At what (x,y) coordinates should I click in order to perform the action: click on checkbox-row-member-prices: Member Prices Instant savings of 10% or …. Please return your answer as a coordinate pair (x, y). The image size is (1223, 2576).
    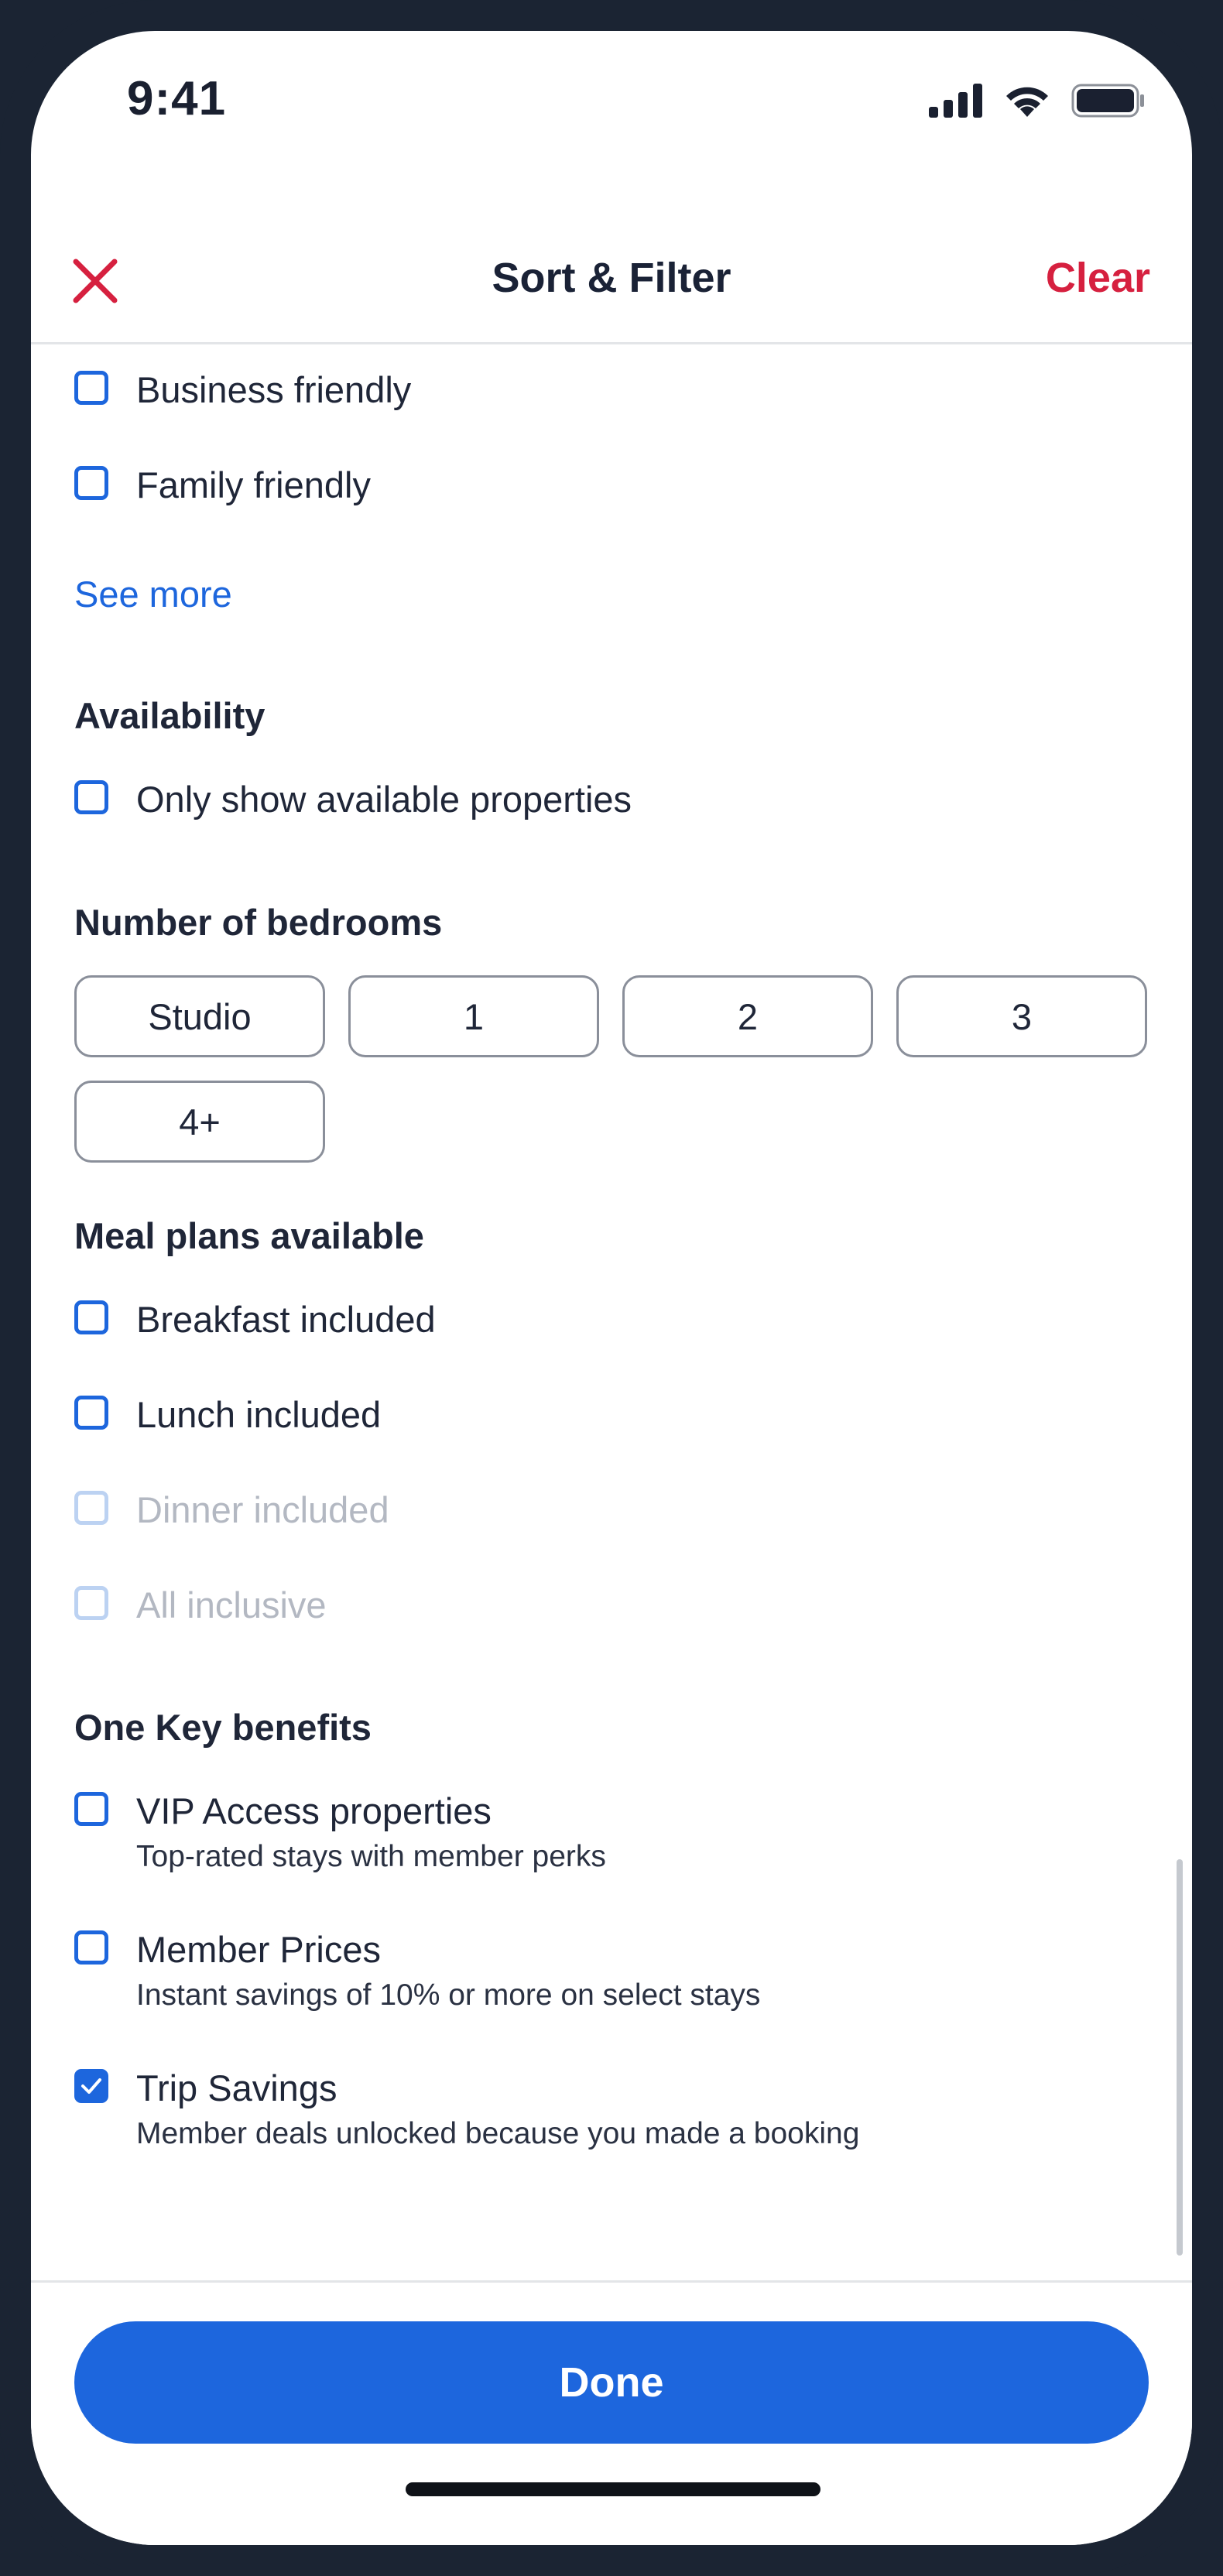
    Looking at the image, I should click on (417, 1971).